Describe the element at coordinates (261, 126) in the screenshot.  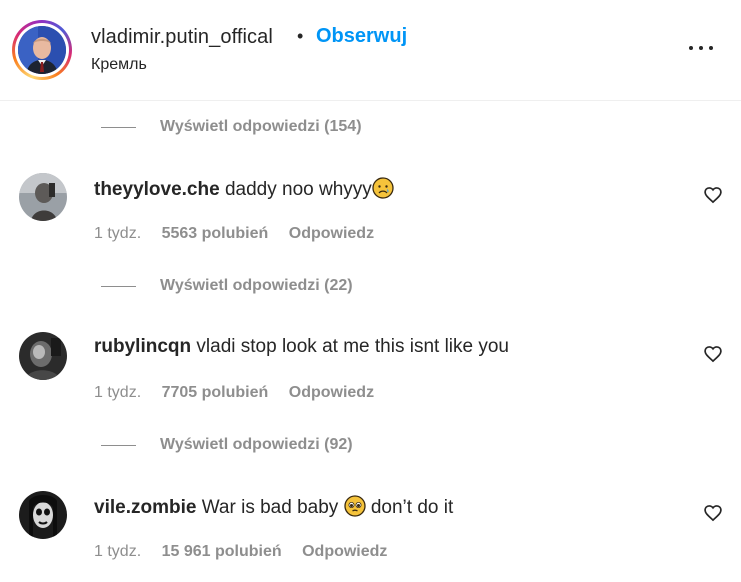
I see `view-replies-label: Wyświetl odpowiedzi (154)` at that location.